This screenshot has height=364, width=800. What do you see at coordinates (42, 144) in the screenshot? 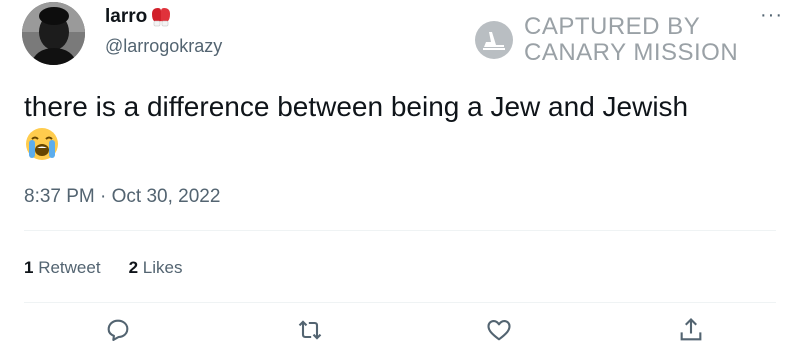
I see `loudly-crying-face-icon` at bounding box center [42, 144].